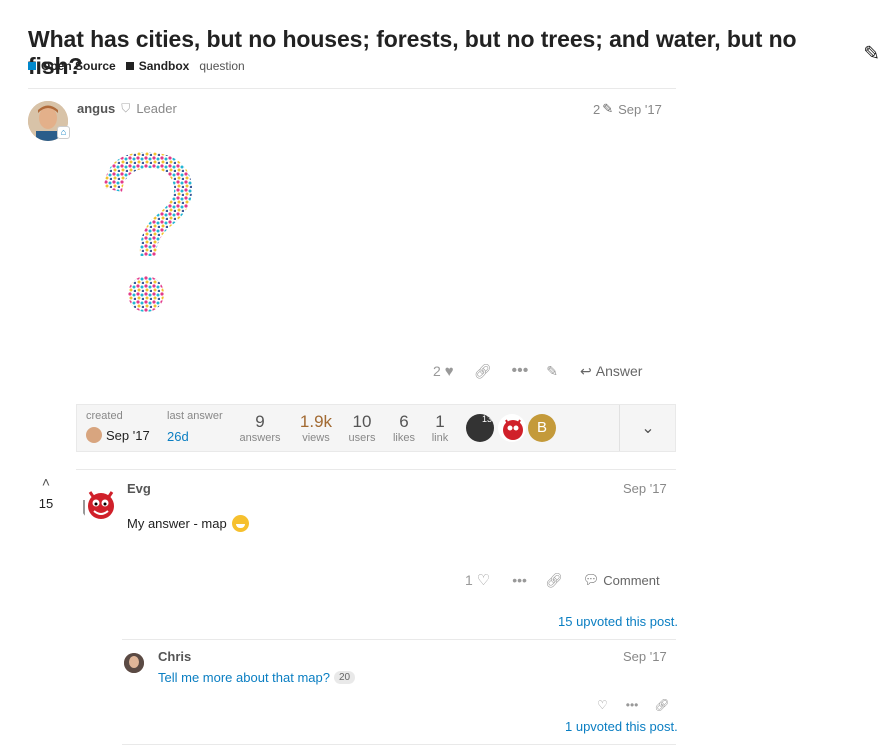 This screenshot has height=748, width=880. I want to click on letter-avatar: B, so click(541, 427).